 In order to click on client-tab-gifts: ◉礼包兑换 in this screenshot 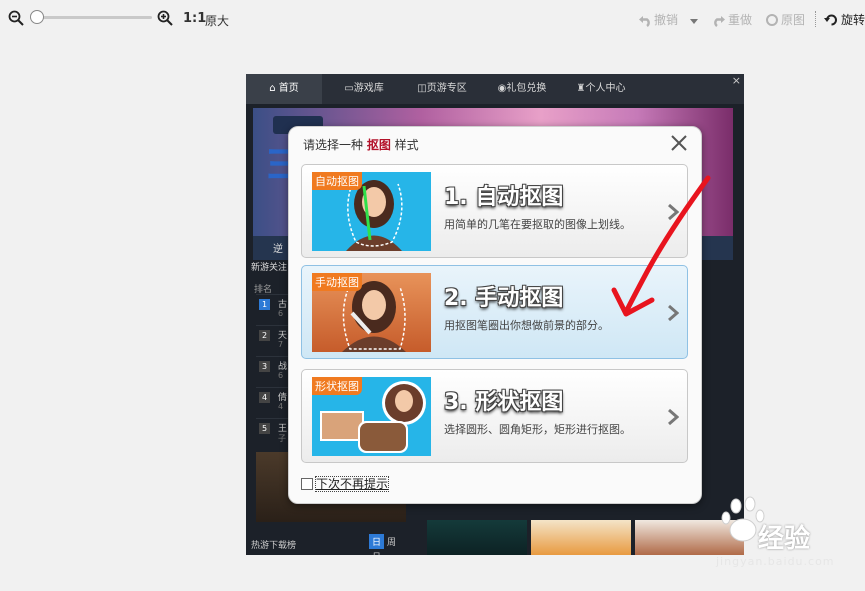, I will do `click(522, 88)`.